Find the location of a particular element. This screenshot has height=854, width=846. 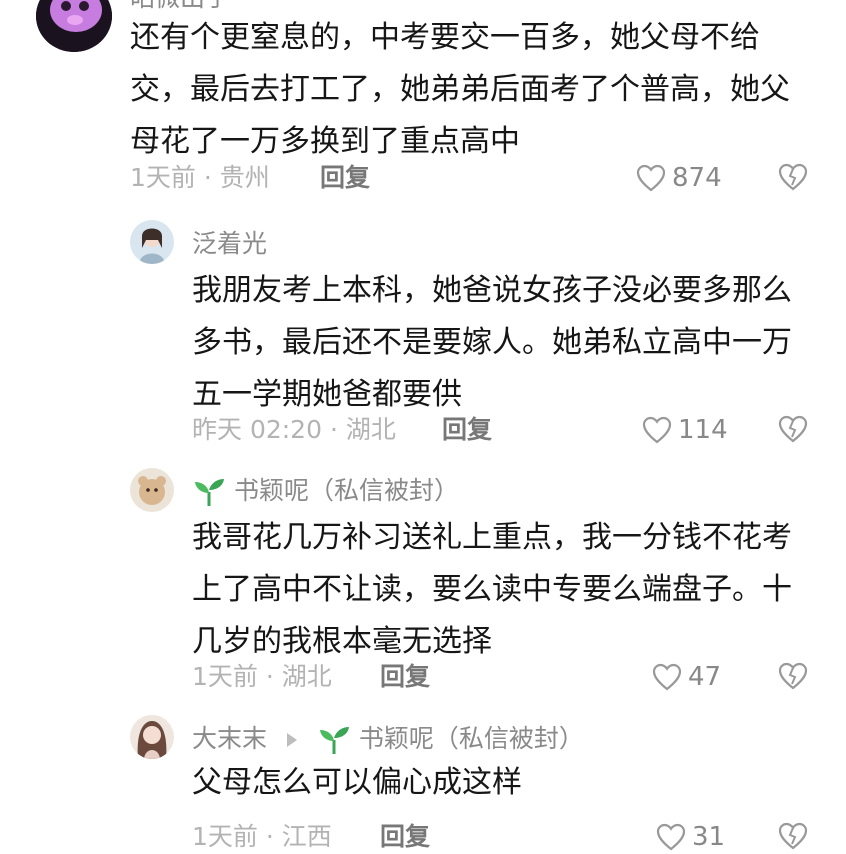

comment-time-location: 1天前 · 湖北 is located at coordinates (262, 676).